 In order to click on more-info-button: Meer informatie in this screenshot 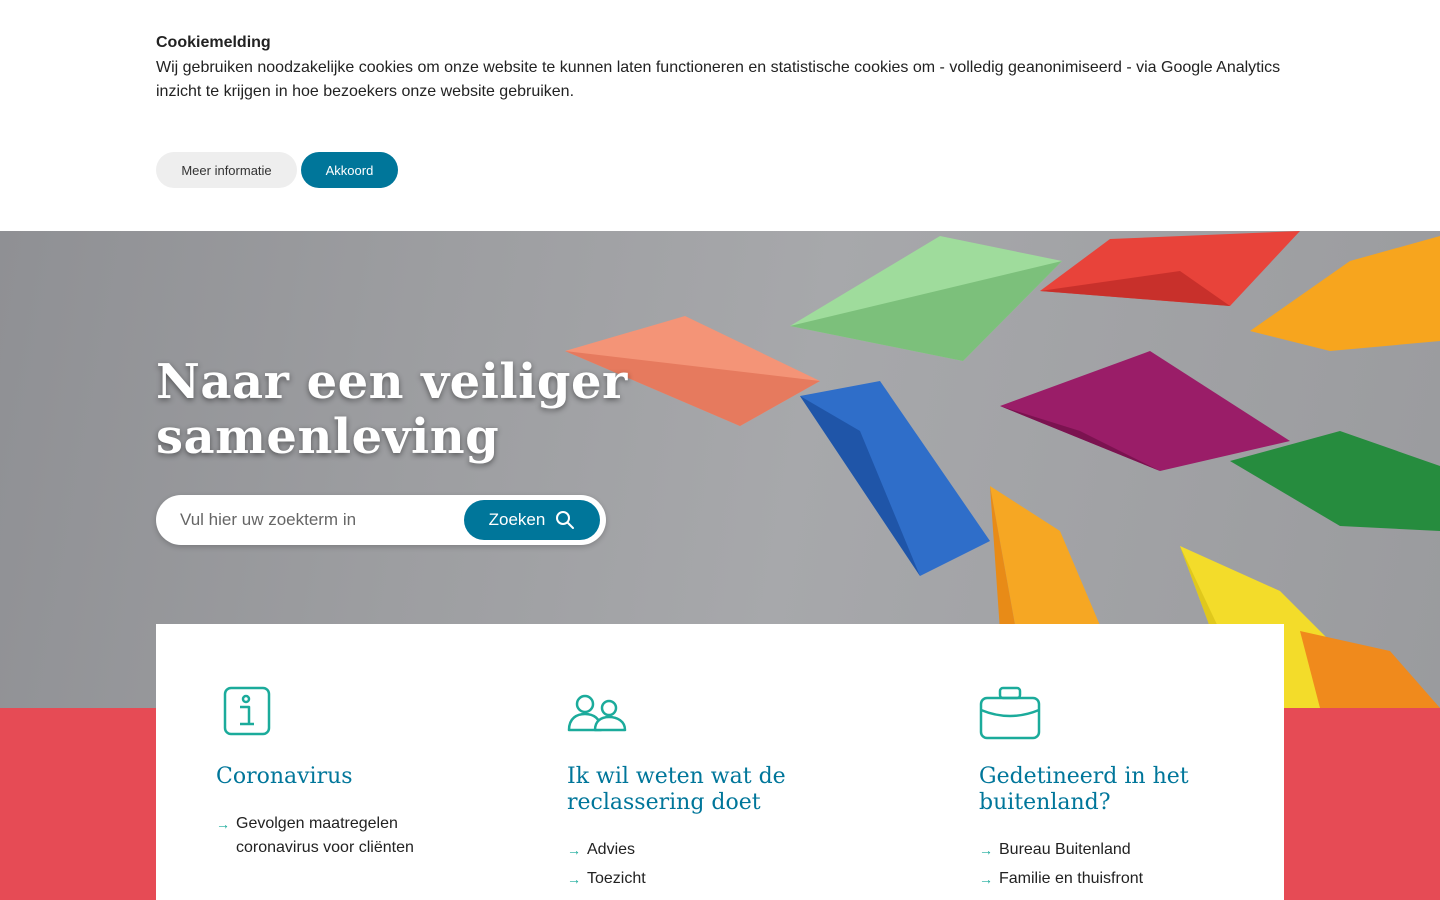, I will do `click(226, 170)`.